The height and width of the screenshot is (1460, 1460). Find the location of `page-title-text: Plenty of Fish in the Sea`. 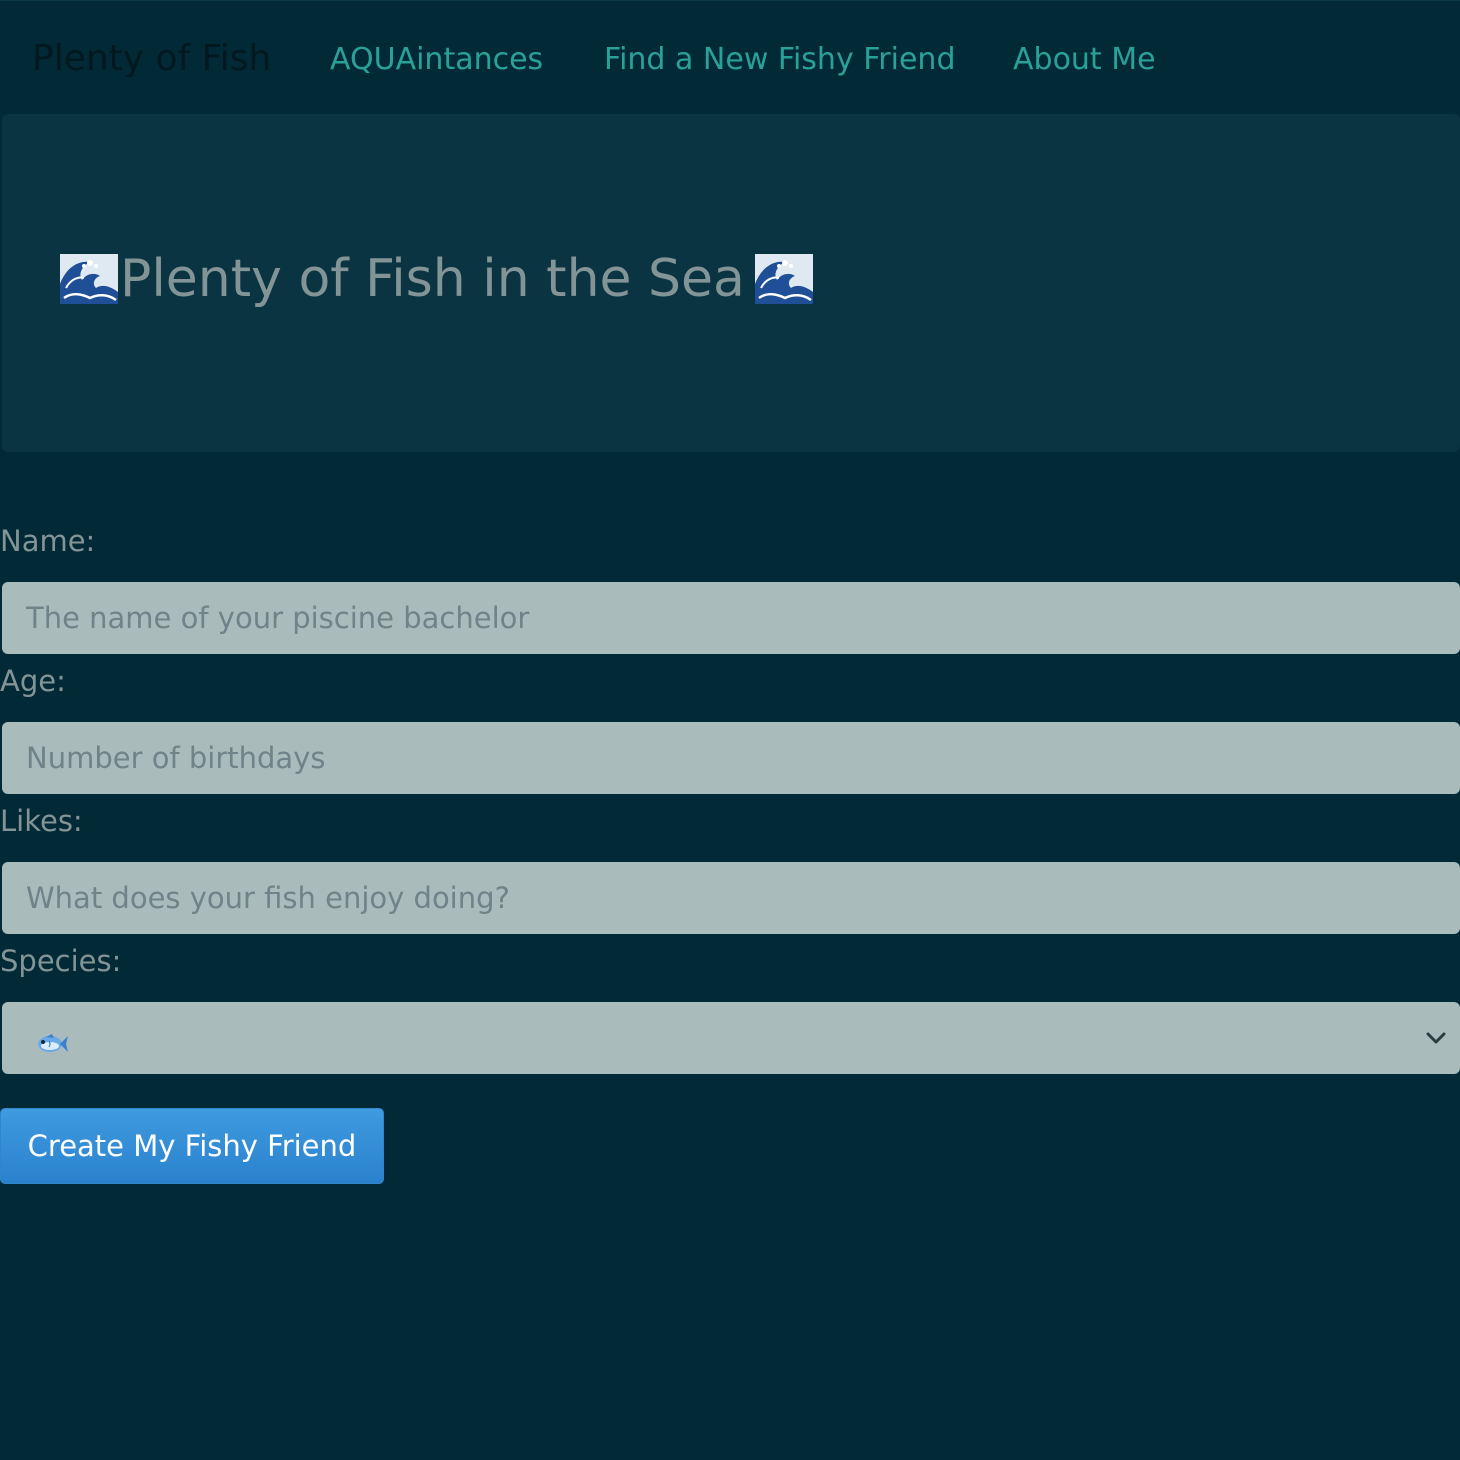

page-title-text: Plenty of Fish in the Sea is located at coordinates (432, 279).